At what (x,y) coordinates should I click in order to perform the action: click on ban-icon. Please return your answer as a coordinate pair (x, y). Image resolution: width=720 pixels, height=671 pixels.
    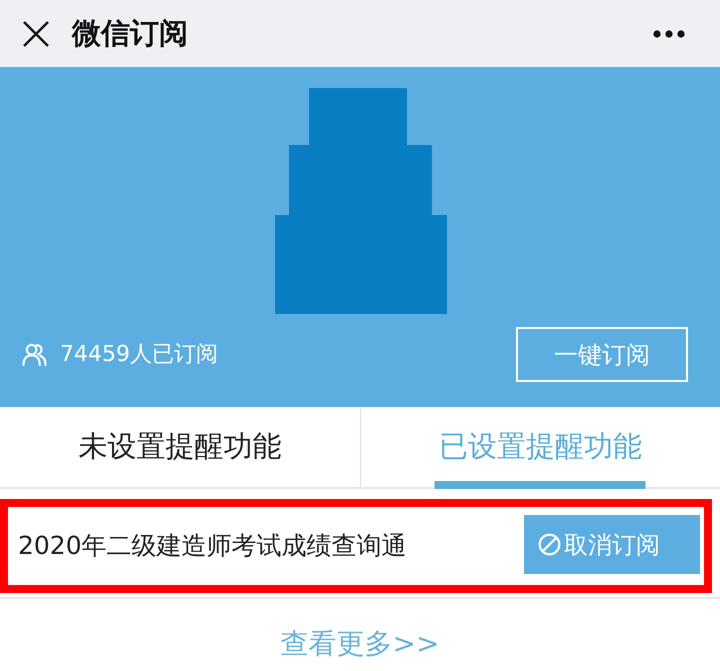
    Looking at the image, I should click on (549, 544).